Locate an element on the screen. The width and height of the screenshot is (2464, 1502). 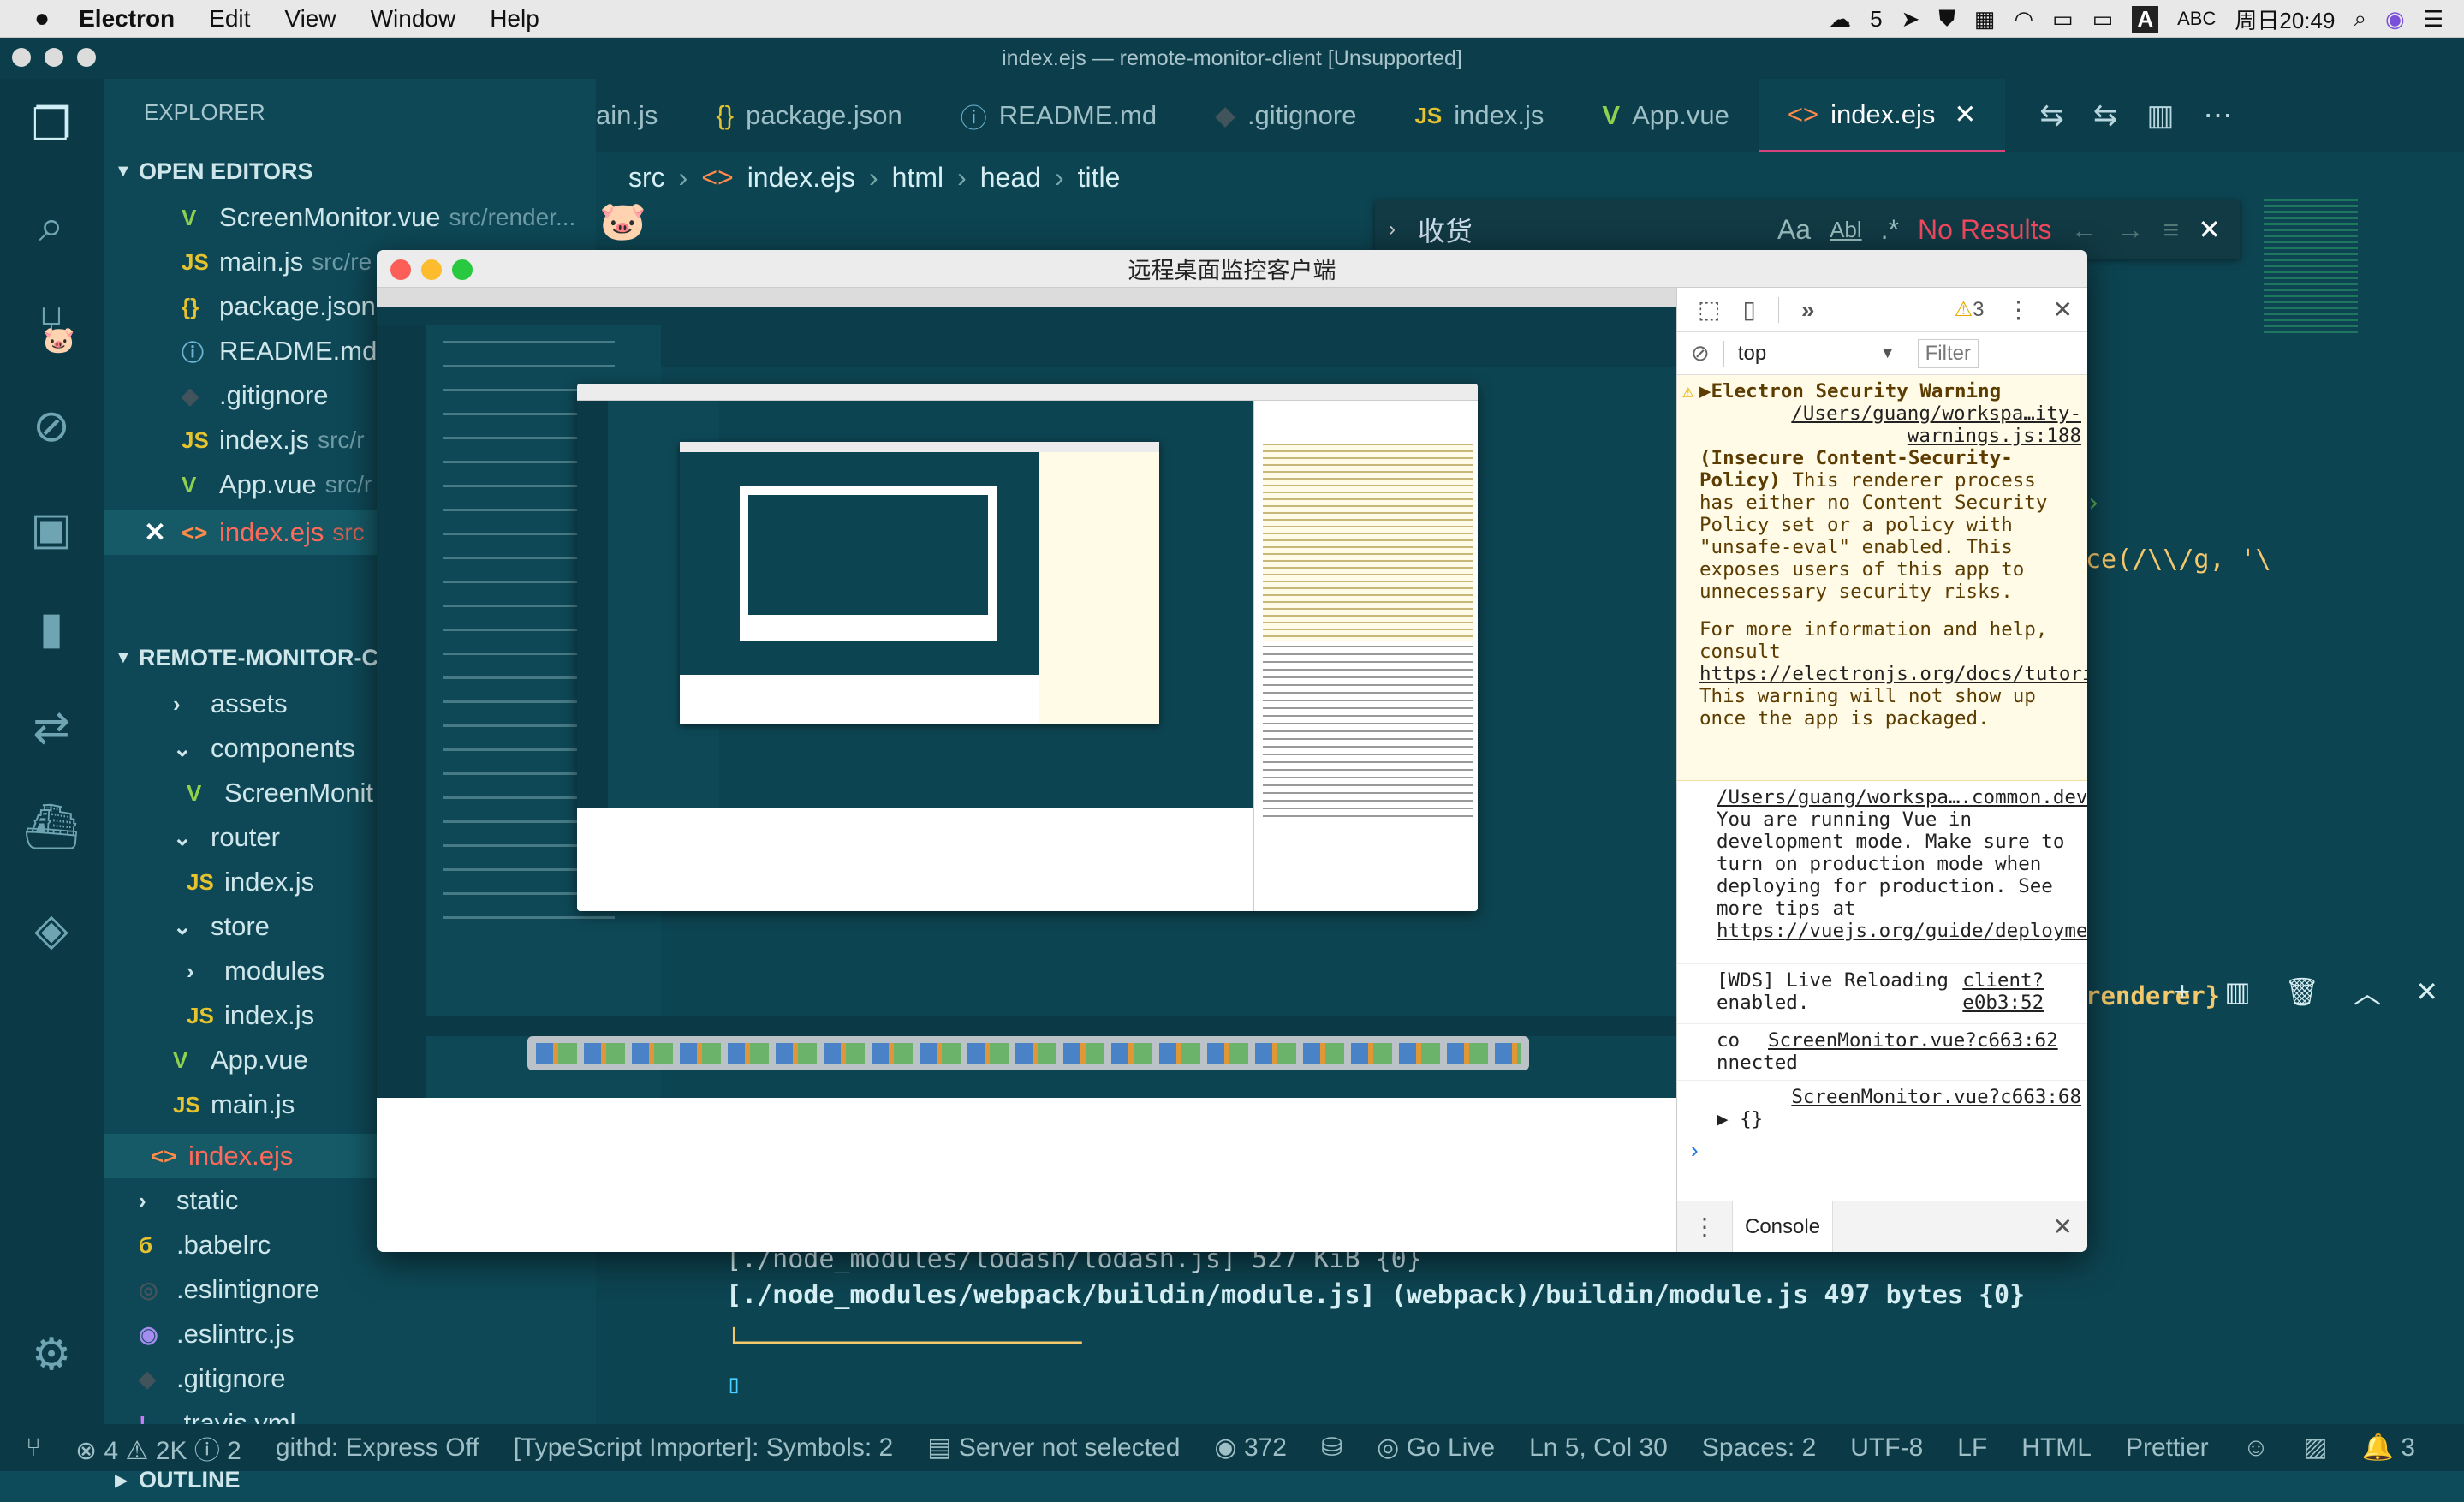
console-prompt: › is located at coordinates (1695, 1151).